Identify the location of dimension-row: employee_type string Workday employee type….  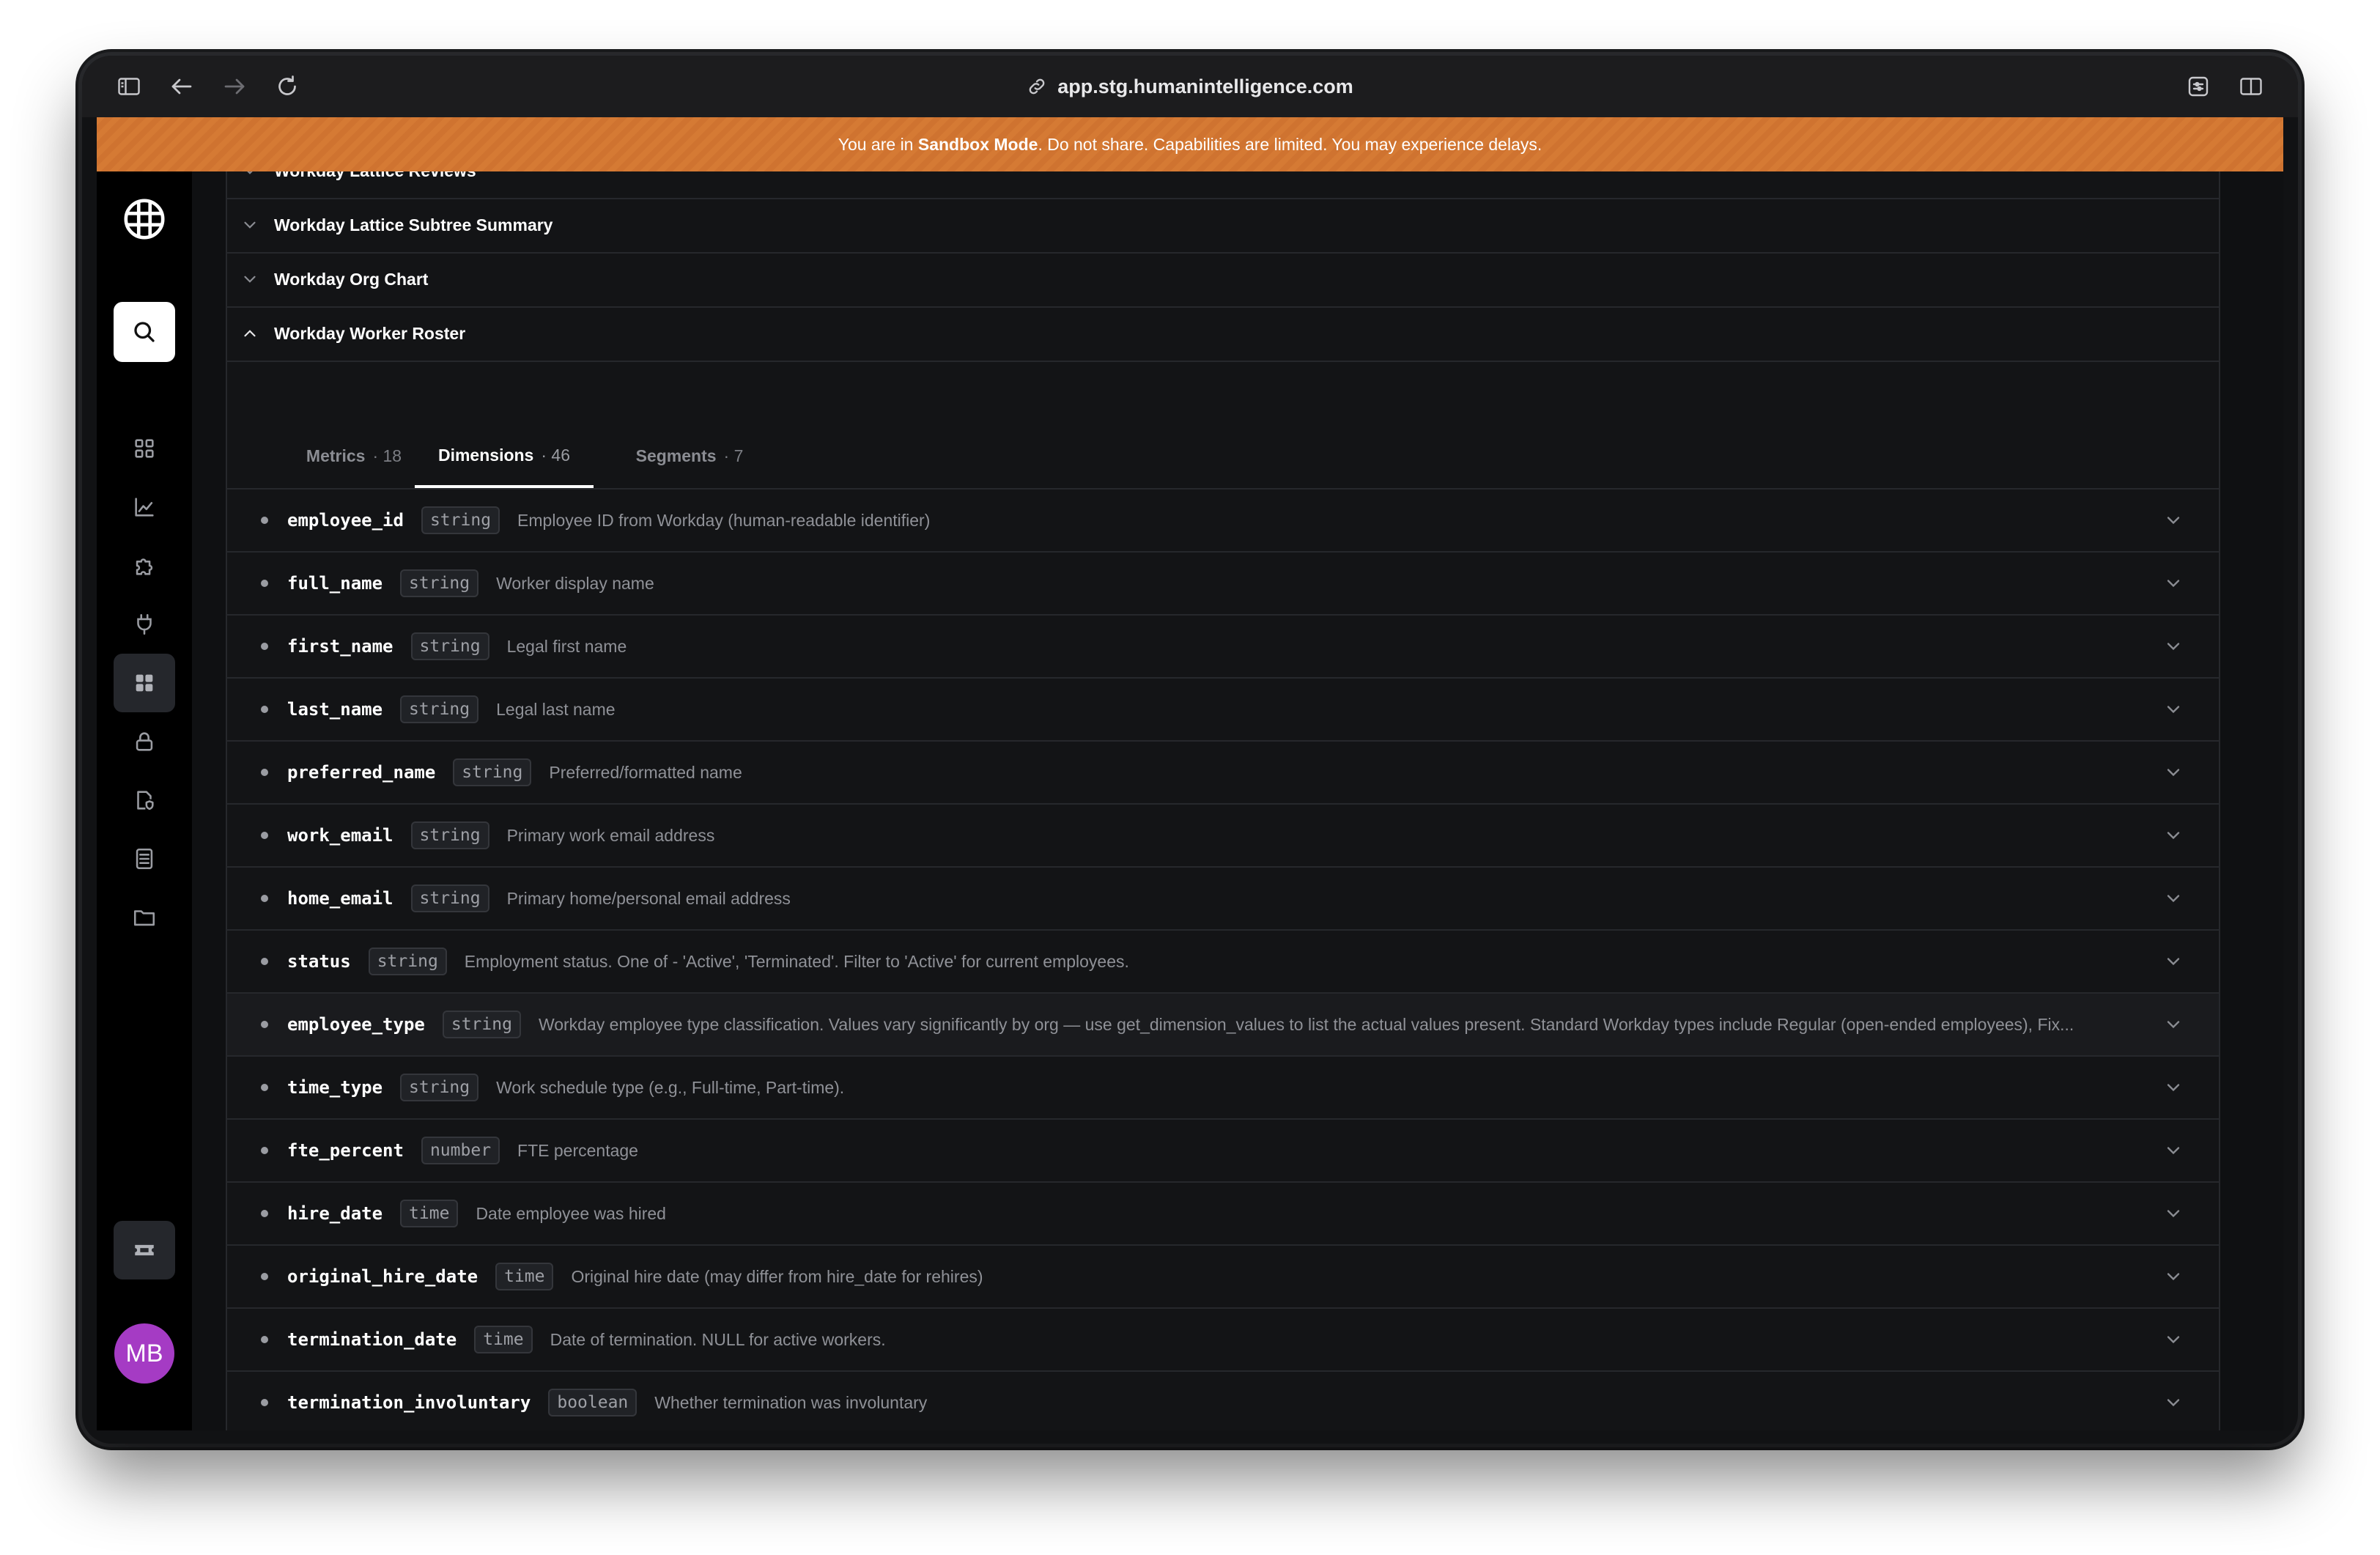
(1223, 1025).